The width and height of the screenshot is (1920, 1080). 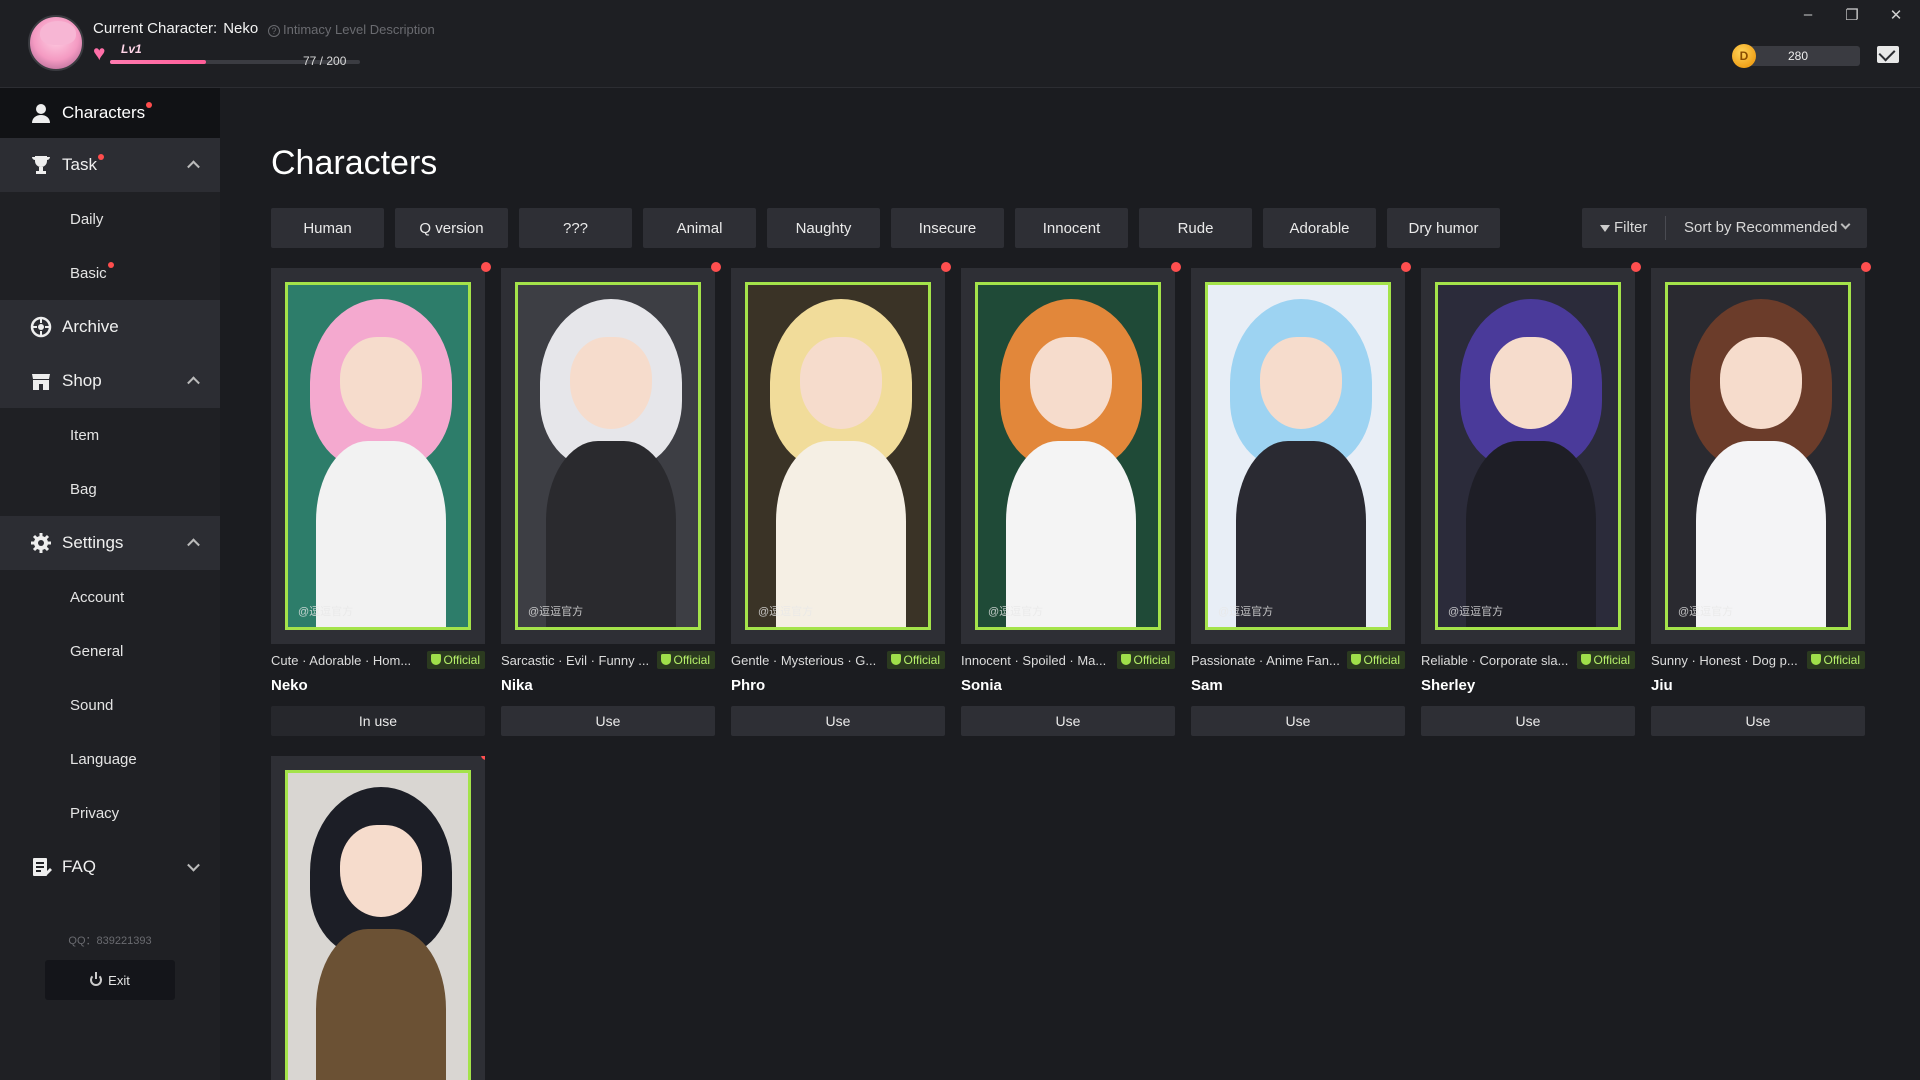 I want to click on sidebar-section-label: Settings, so click(x=93, y=542).